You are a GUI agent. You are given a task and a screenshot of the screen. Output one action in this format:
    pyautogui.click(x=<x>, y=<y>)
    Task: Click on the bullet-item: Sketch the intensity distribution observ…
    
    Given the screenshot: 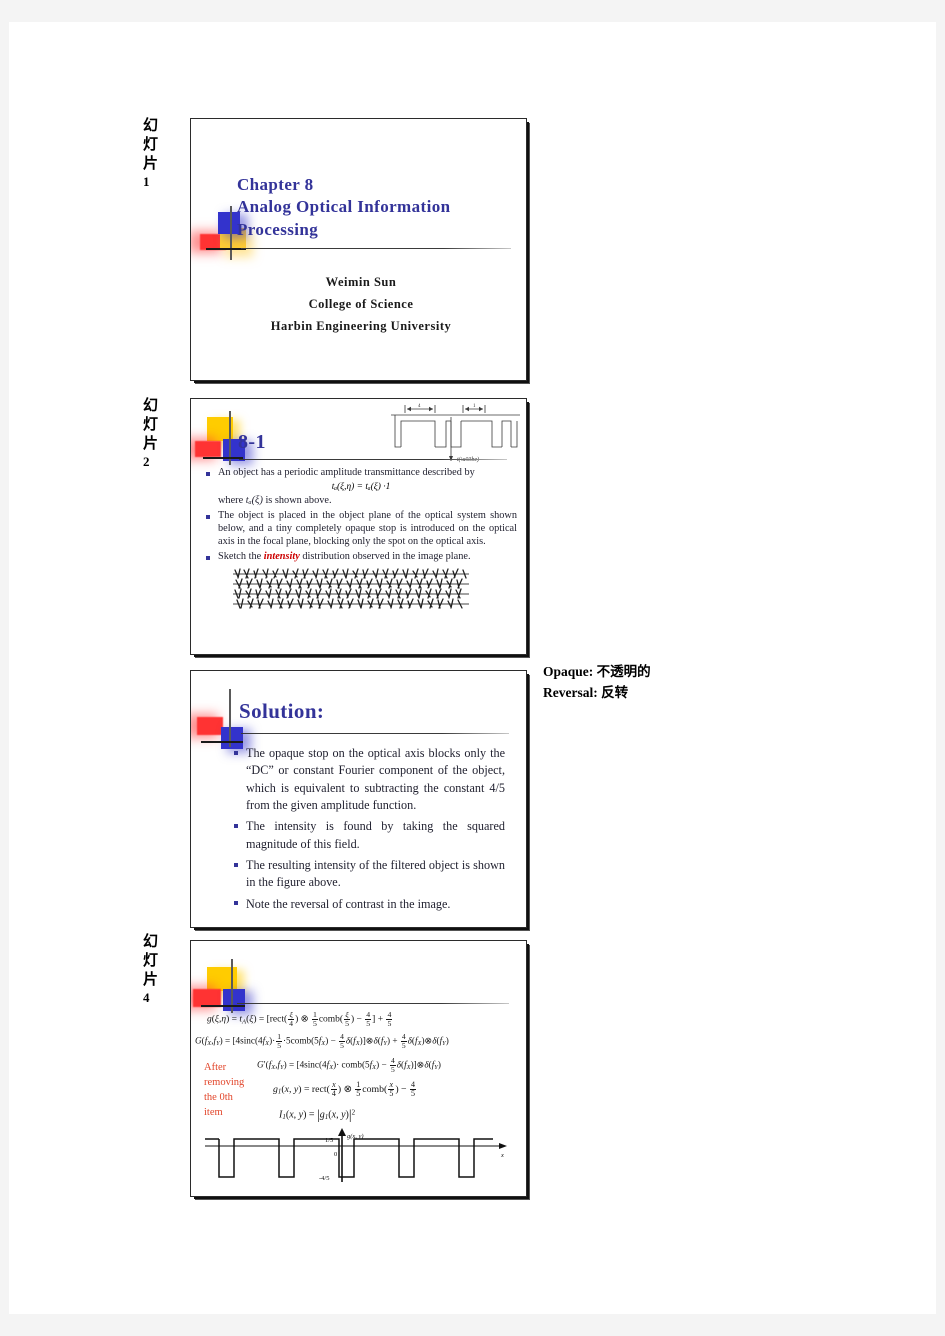 What is the action you would take?
    pyautogui.click(x=361, y=557)
    